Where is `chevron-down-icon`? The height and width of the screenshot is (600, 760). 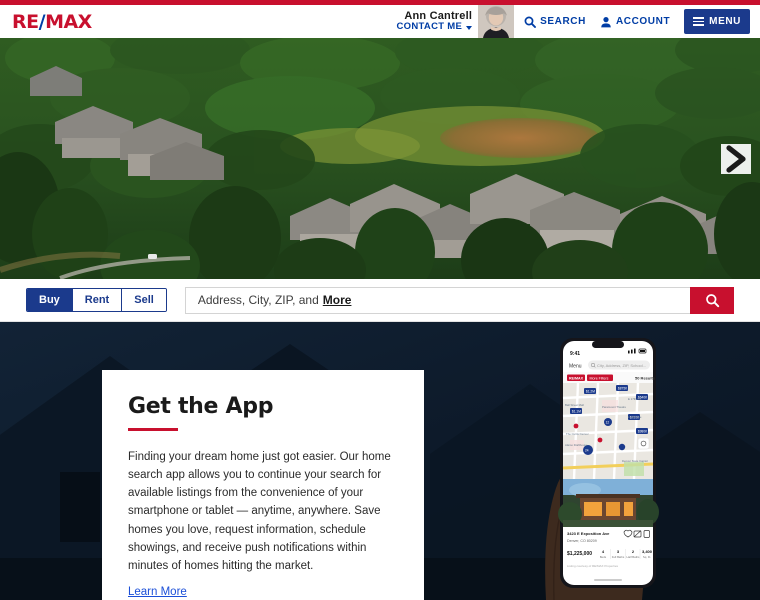 chevron-down-icon is located at coordinates (469, 27).